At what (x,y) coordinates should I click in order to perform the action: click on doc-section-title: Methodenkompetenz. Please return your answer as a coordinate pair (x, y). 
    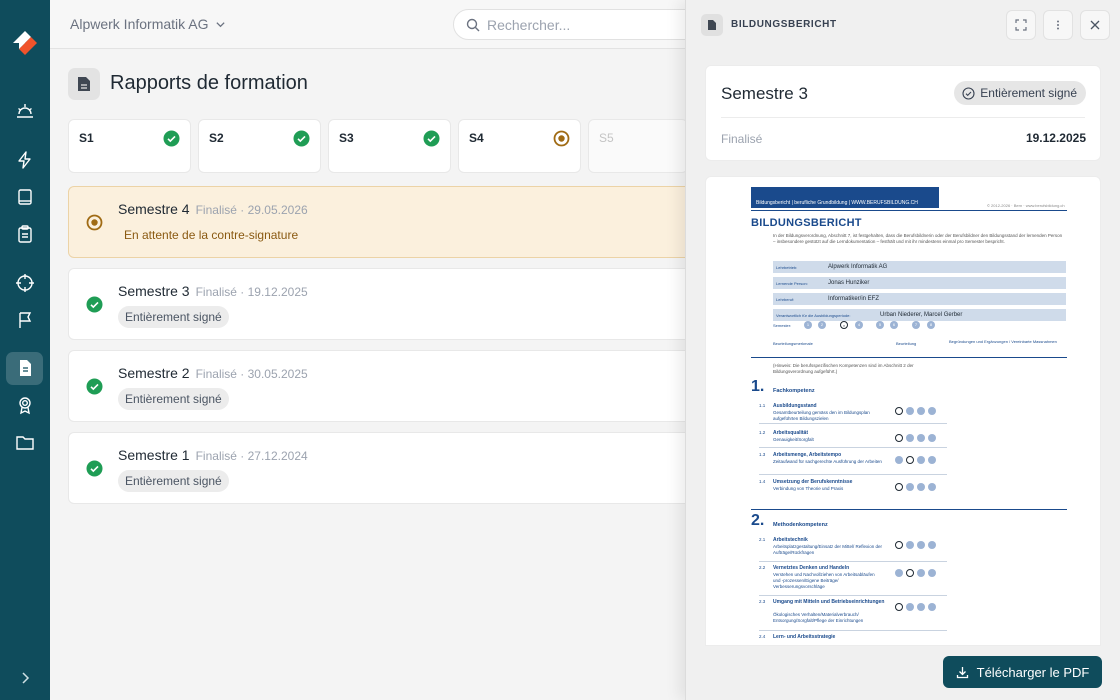
    Looking at the image, I should click on (800, 525).